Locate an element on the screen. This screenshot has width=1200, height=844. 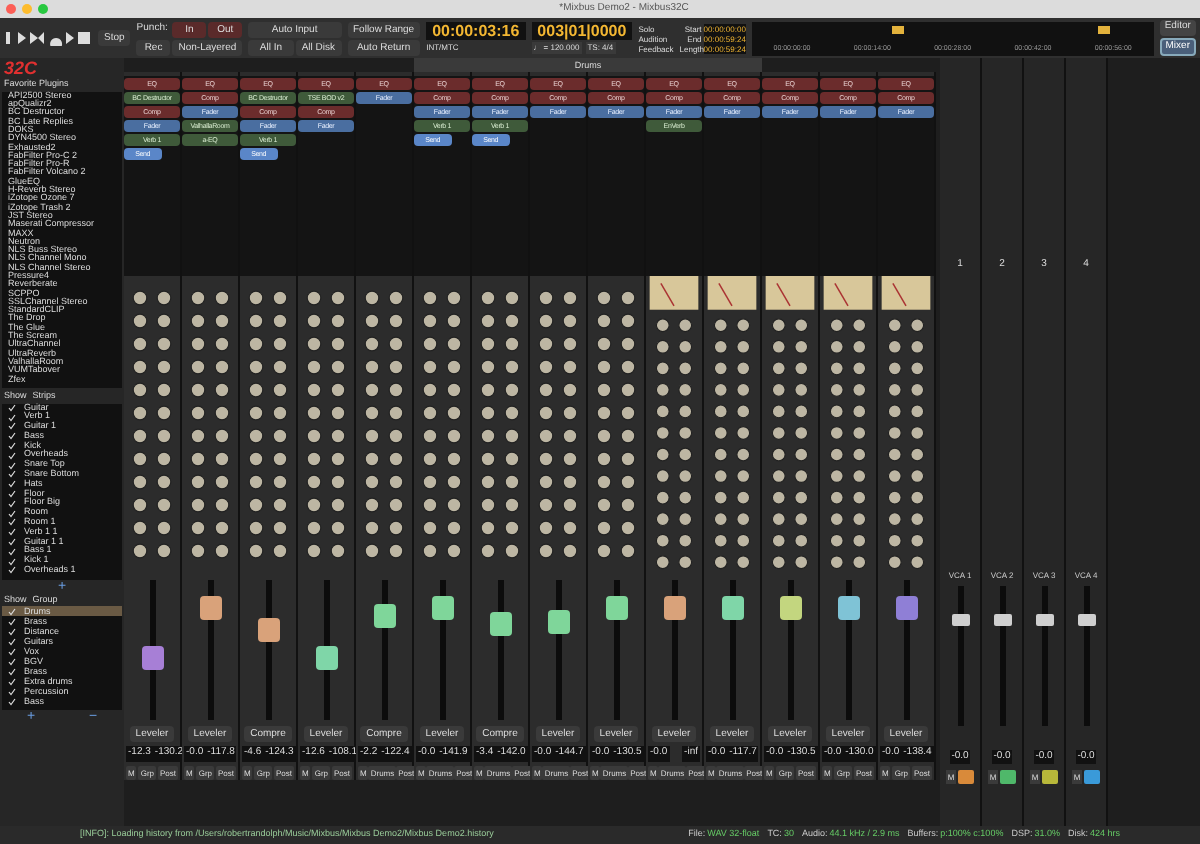
primary-clock: 00:00:03:16 is located at coordinates (476, 31).